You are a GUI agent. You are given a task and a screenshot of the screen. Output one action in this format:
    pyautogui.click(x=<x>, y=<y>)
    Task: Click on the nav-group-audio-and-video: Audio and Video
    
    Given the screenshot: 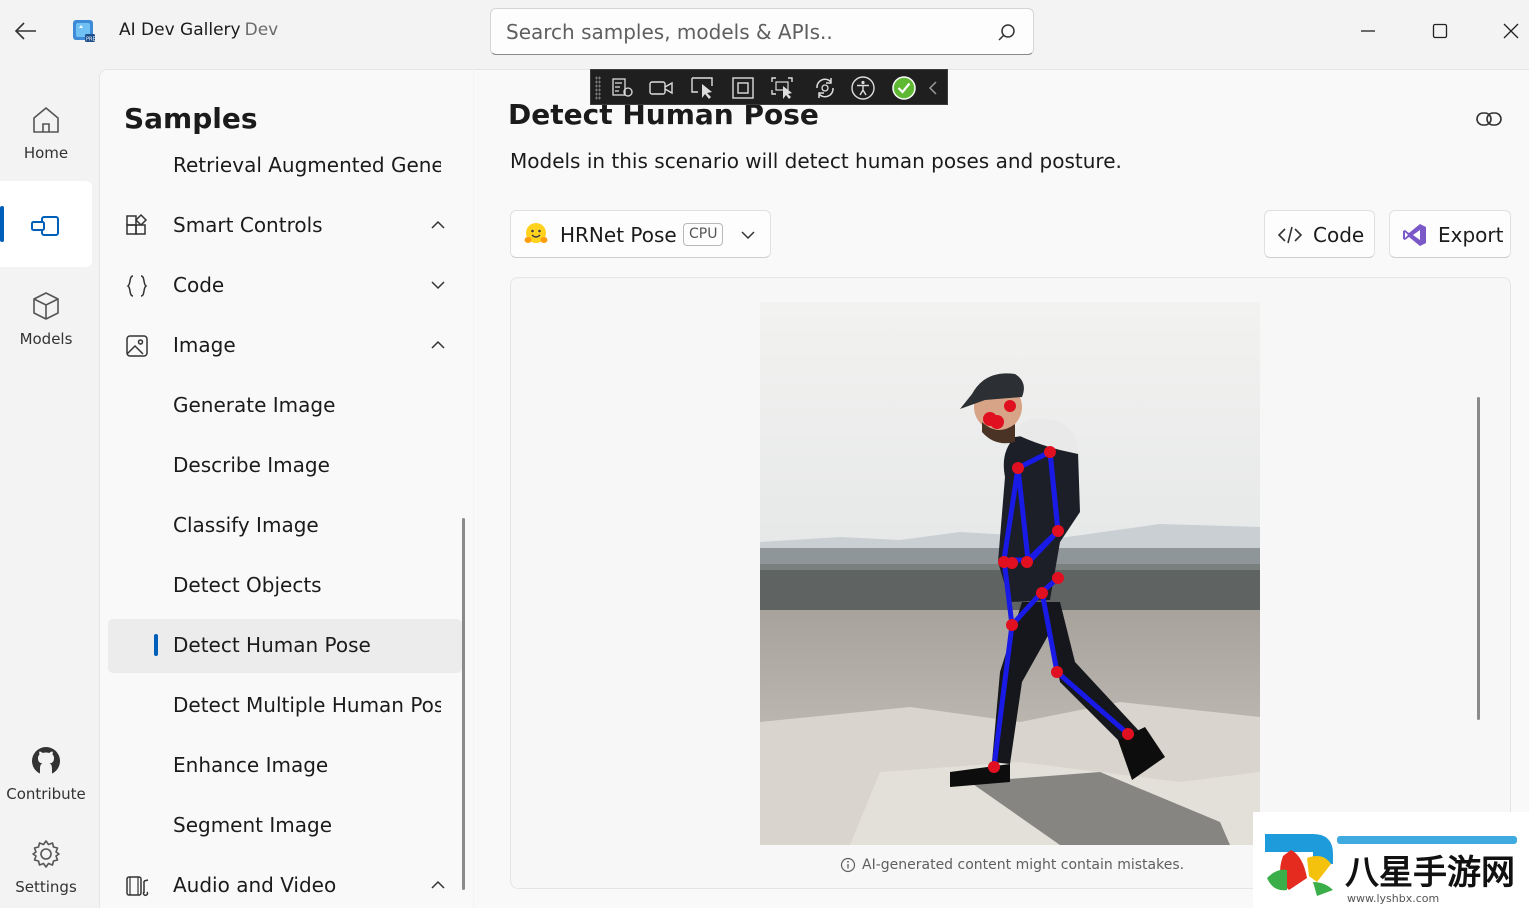 What is the action you would take?
    pyautogui.click(x=285, y=883)
    